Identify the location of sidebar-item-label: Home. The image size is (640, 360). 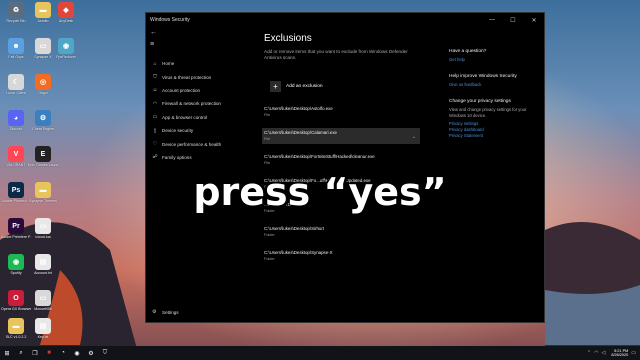
(168, 64).